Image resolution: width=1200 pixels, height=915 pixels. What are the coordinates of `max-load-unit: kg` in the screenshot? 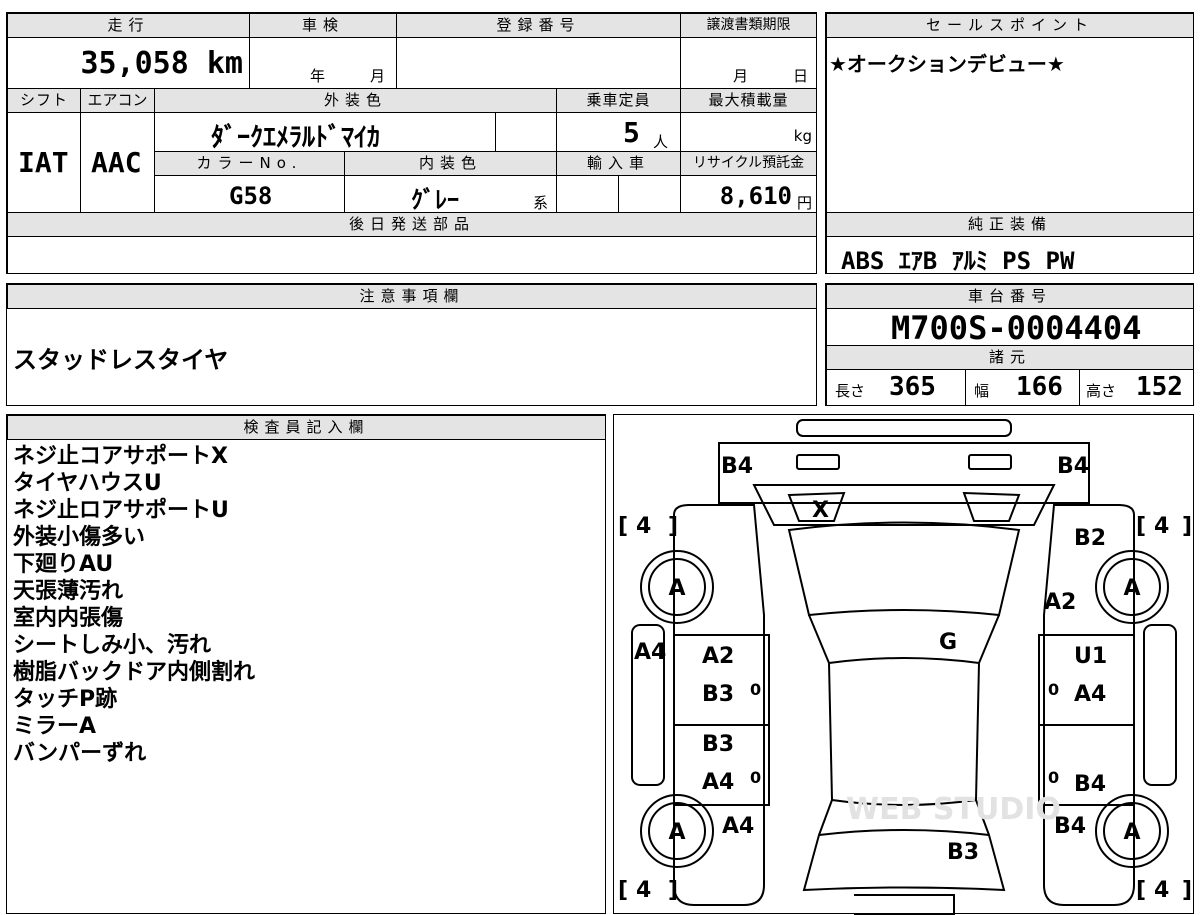 It's located at (802, 136).